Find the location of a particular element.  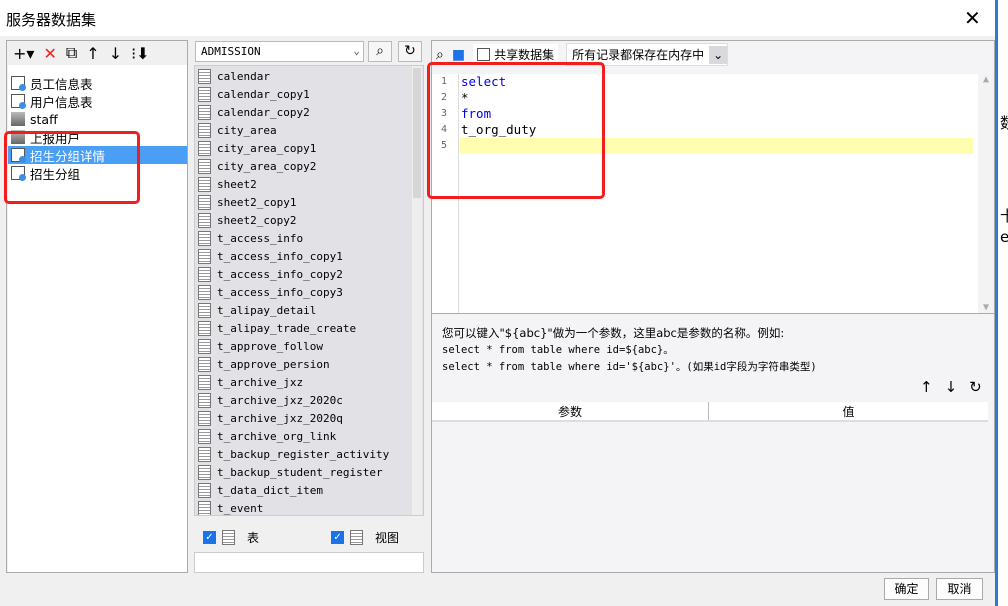

copy-icon: ⧉ is located at coordinates (71, 53).